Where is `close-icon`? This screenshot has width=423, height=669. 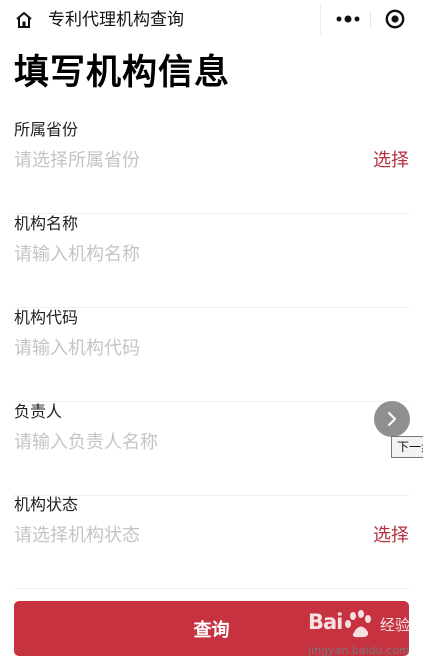
close-icon is located at coordinates (395, 19).